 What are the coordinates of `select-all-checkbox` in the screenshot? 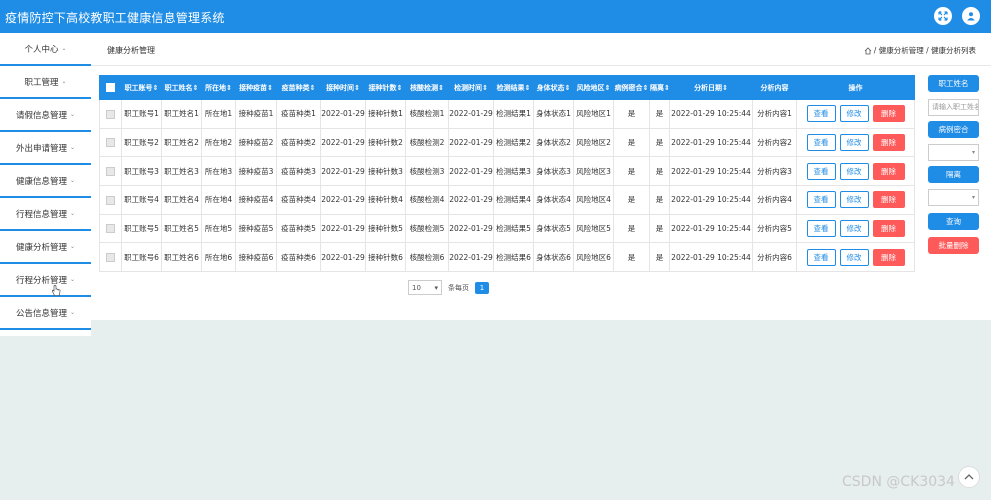 It's located at (110, 87).